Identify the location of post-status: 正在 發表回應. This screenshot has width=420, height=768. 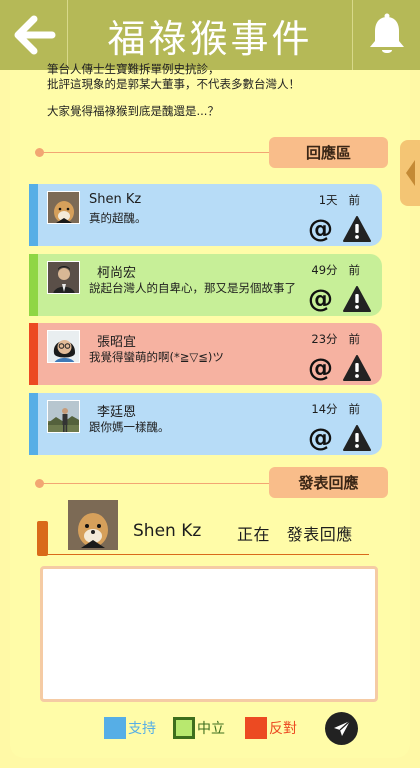
(295, 534).